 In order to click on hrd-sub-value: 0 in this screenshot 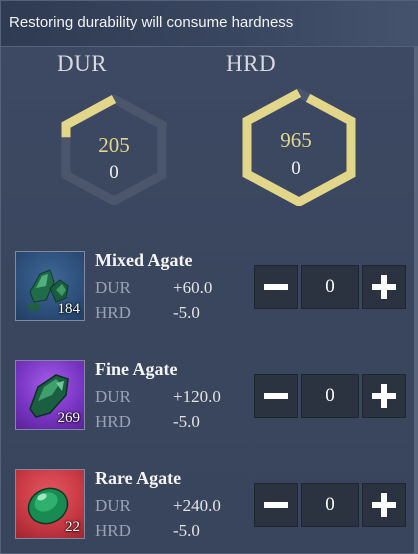, I will do `click(296, 168)`.